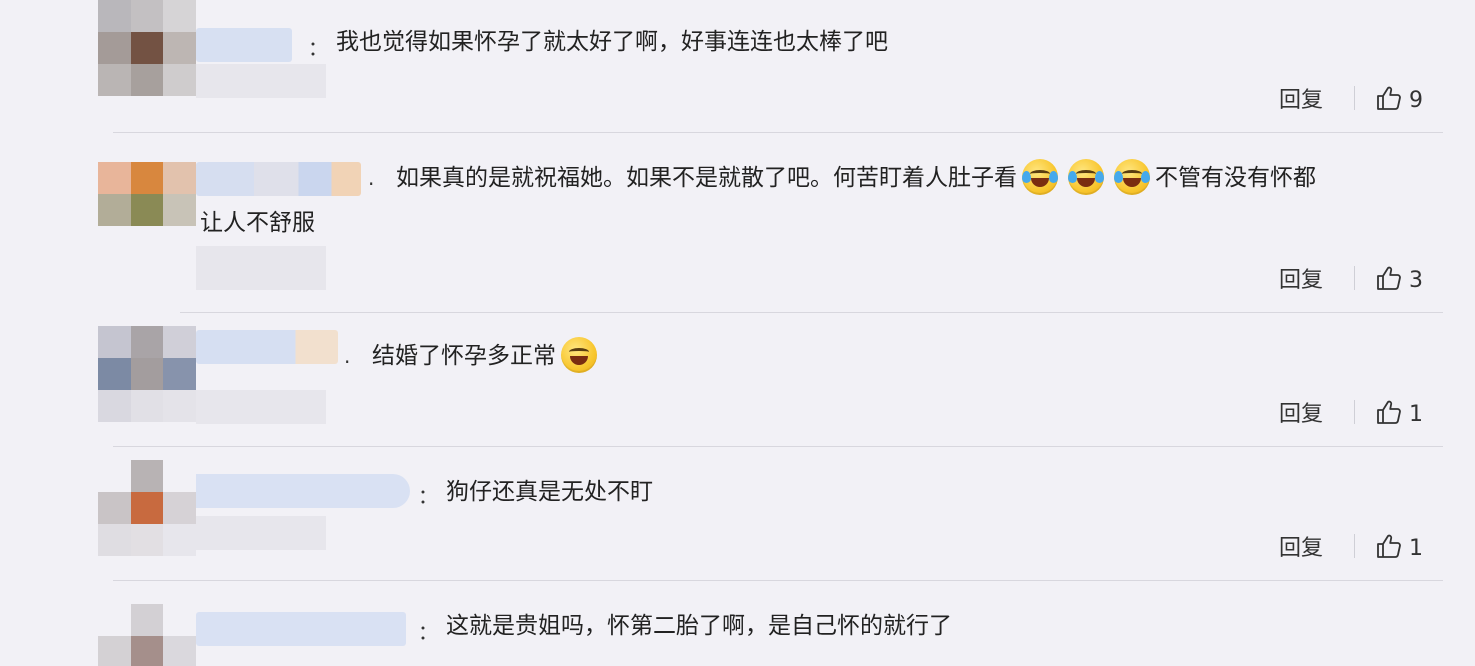  I want to click on comment-text-segment: 如果真的是就祝福她。如果不是就散了吧。何苦盯着人肚子看, so click(706, 178).